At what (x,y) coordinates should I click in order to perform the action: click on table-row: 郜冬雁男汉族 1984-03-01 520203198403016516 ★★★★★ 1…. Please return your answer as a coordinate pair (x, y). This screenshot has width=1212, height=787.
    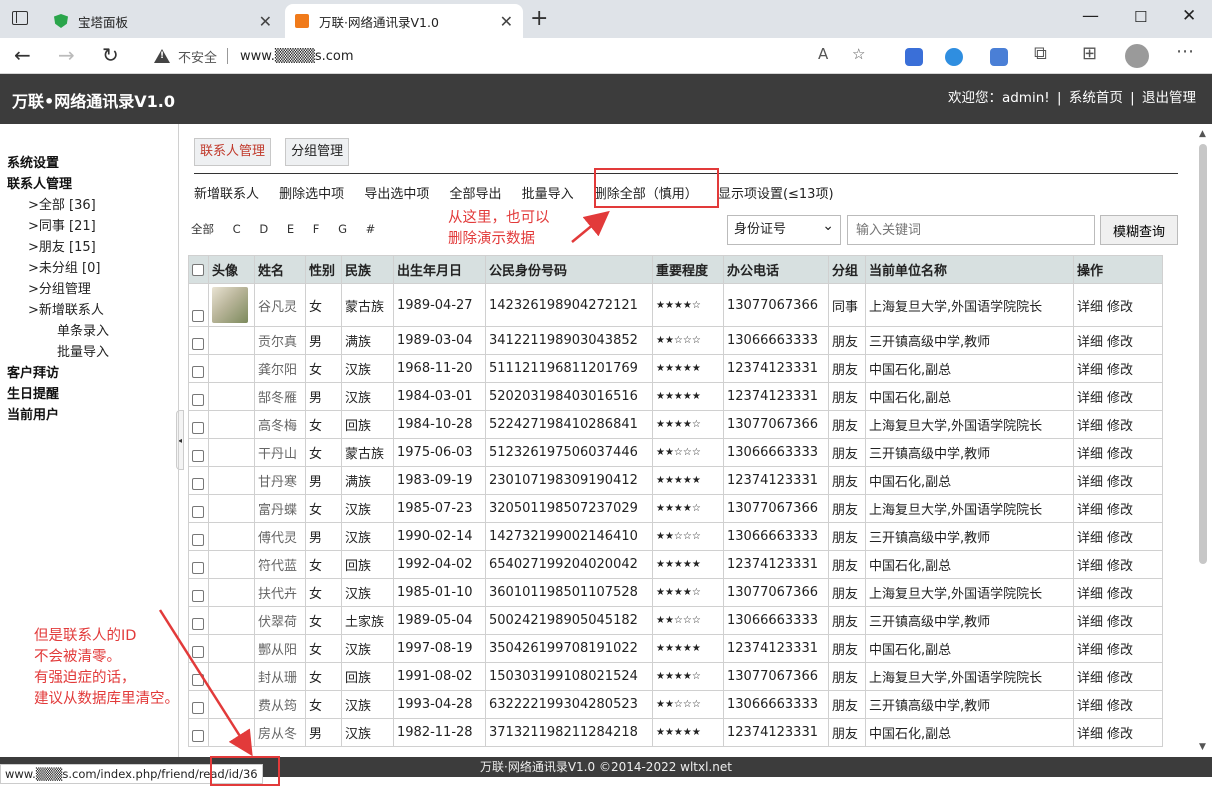
    Looking at the image, I should click on (675, 396).